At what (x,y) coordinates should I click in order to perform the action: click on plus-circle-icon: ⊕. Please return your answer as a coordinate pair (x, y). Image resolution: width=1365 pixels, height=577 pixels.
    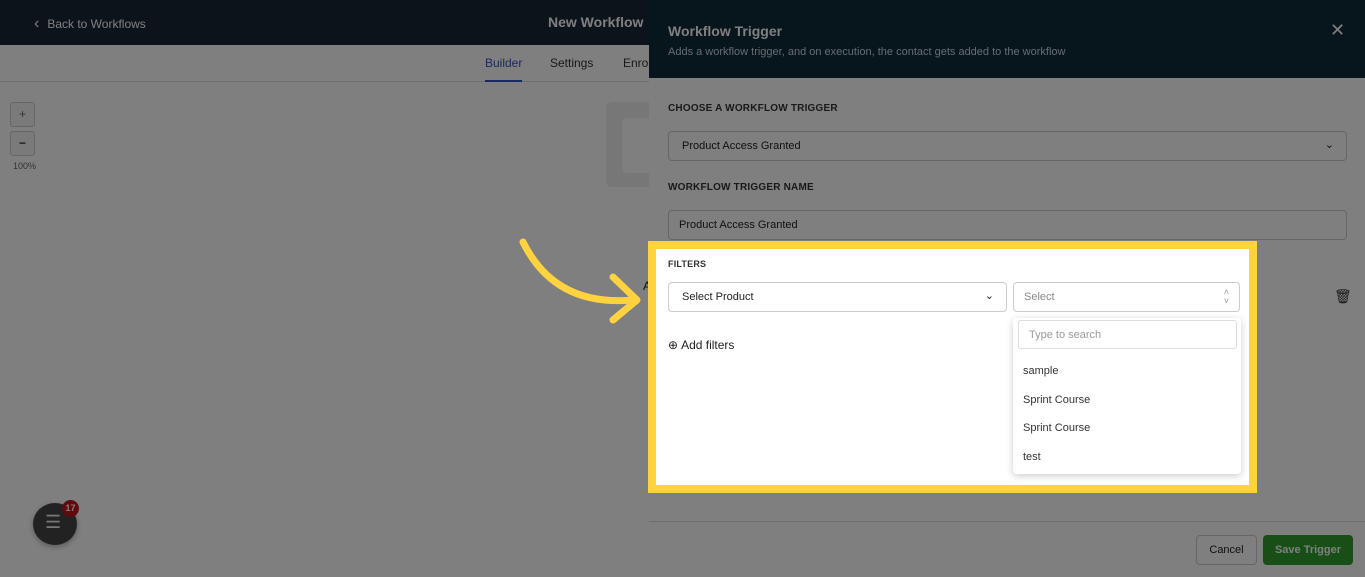
    Looking at the image, I should click on (673, 345).